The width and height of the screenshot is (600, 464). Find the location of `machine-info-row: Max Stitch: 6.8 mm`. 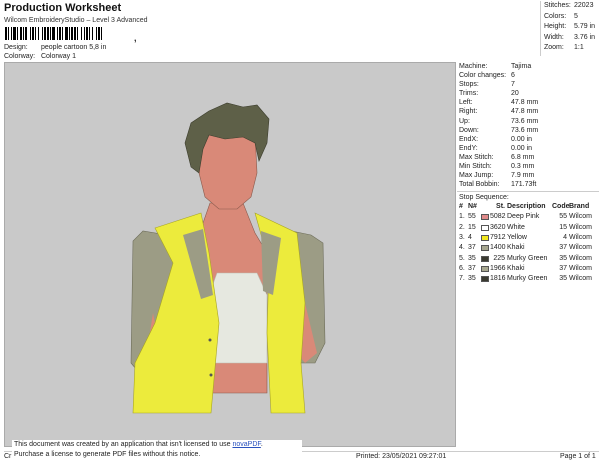

machine-info-row: Max Stitch: 6.8 mm is located at coordinates (528, 157).